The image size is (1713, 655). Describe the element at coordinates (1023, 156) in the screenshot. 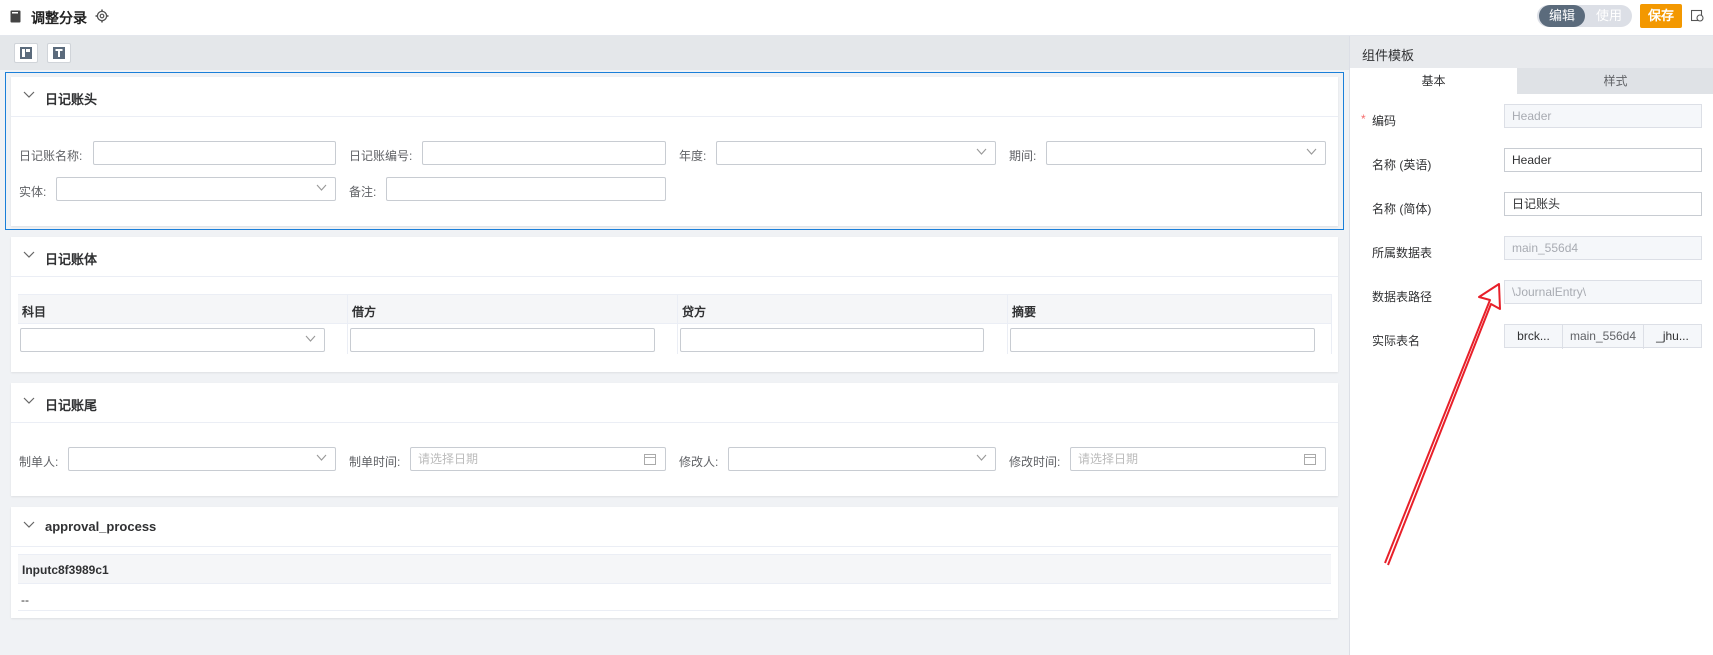

I see `period-label: 期间:` at that location.